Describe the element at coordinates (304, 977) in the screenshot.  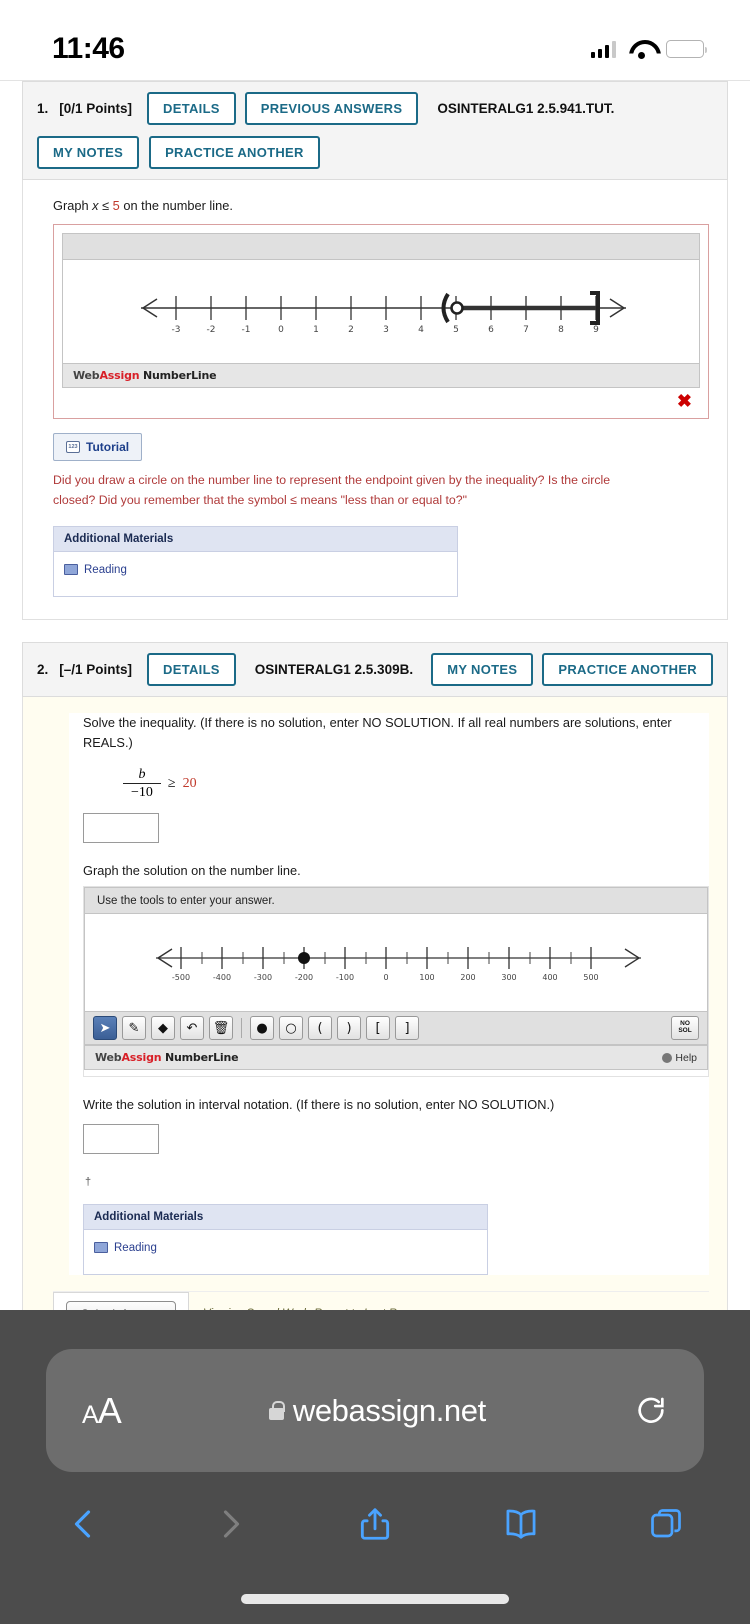
I see `svg-text: -200` at that location.